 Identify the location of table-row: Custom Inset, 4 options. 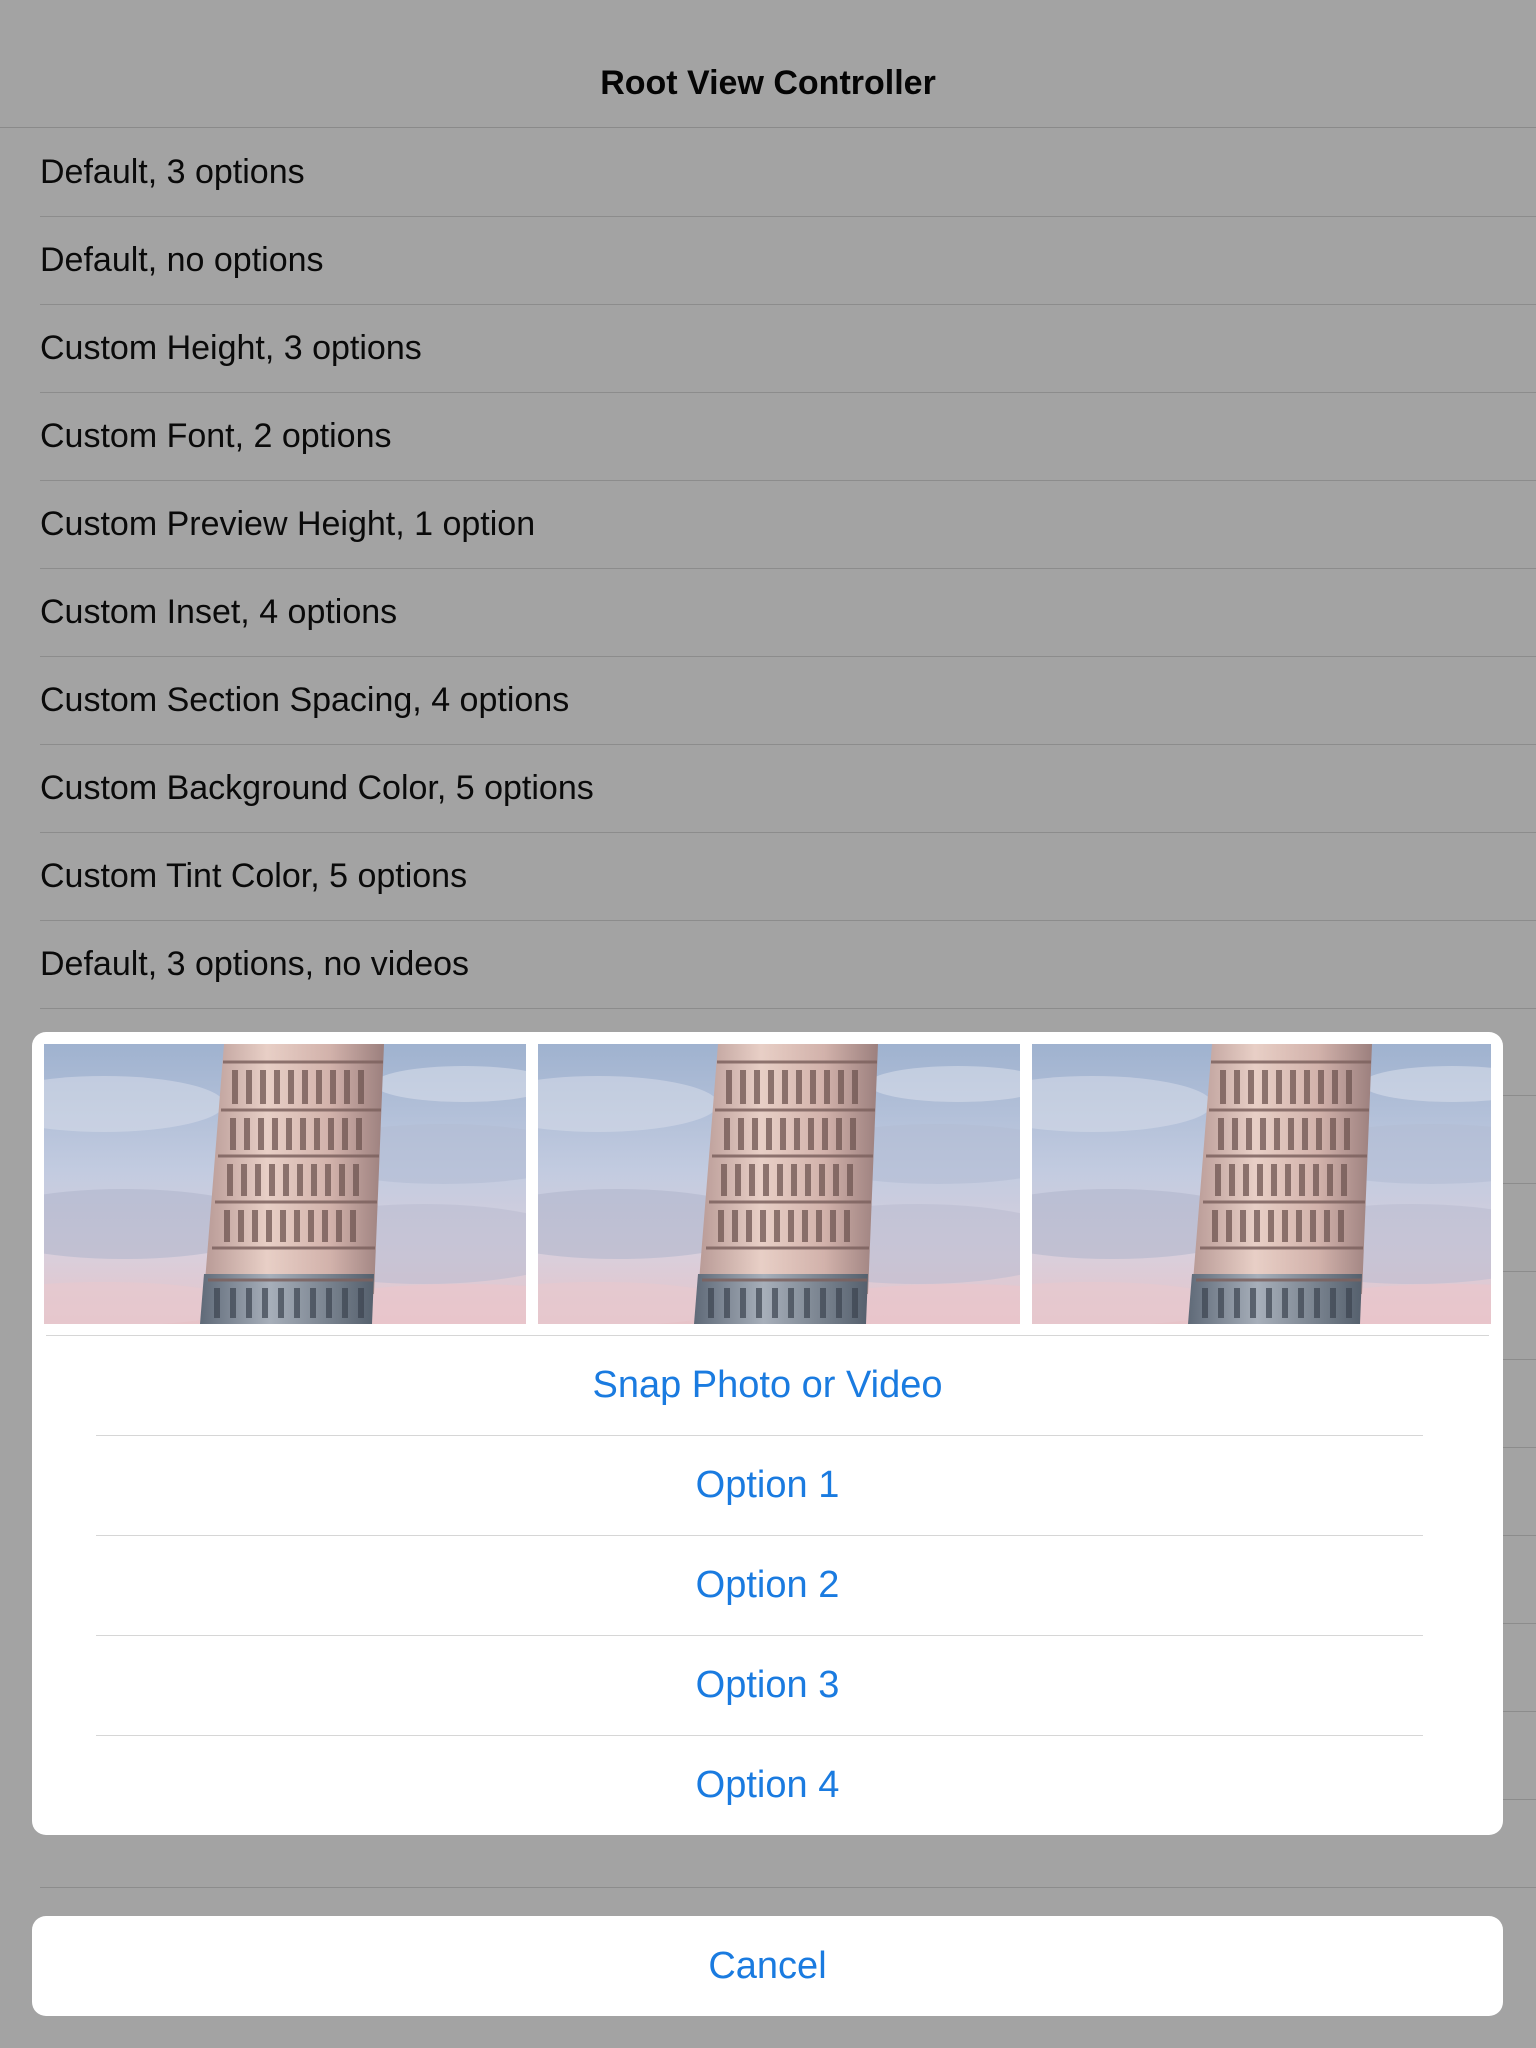
(768, 613).